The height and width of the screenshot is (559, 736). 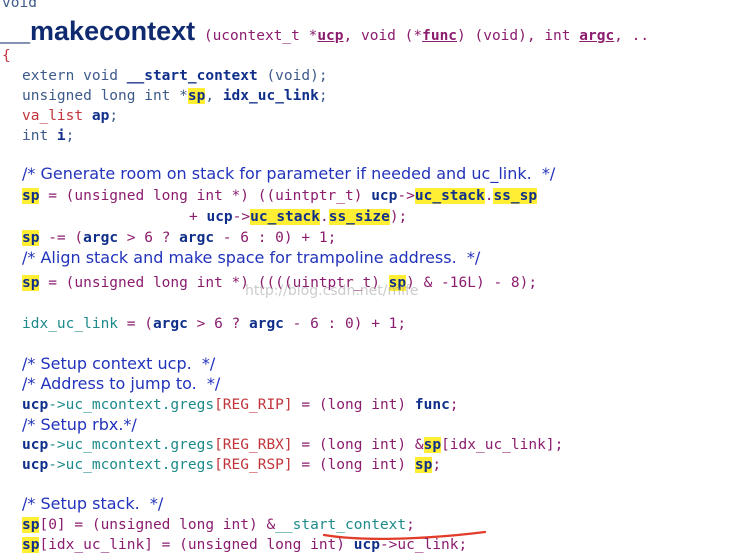 What do you see at coordinates (359, 217) in the screenshot?
I see `field-ss-size: ss_size` at bounding box center [359, 217].